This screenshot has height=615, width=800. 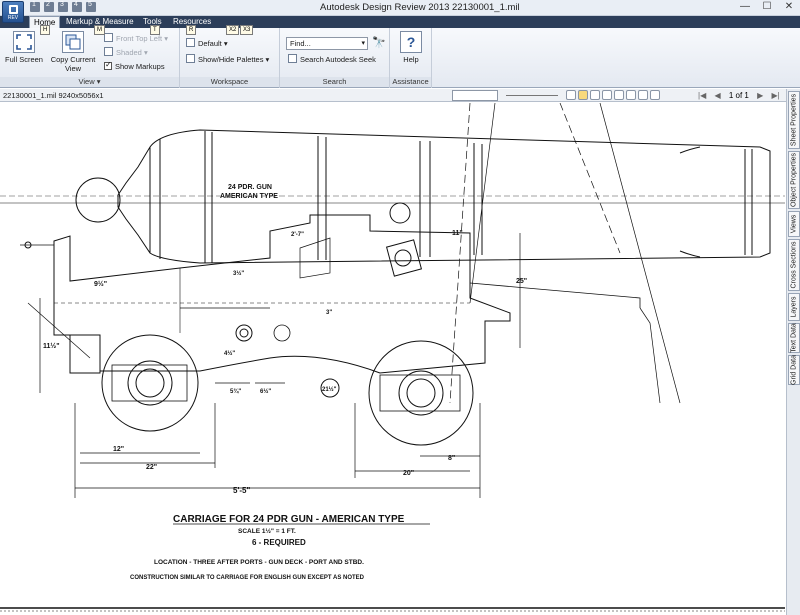 What do you see at coordinates (235, 391) in the screenshot?
I see `dim-5-3: 5¾"` at bounding box center [235, 391].